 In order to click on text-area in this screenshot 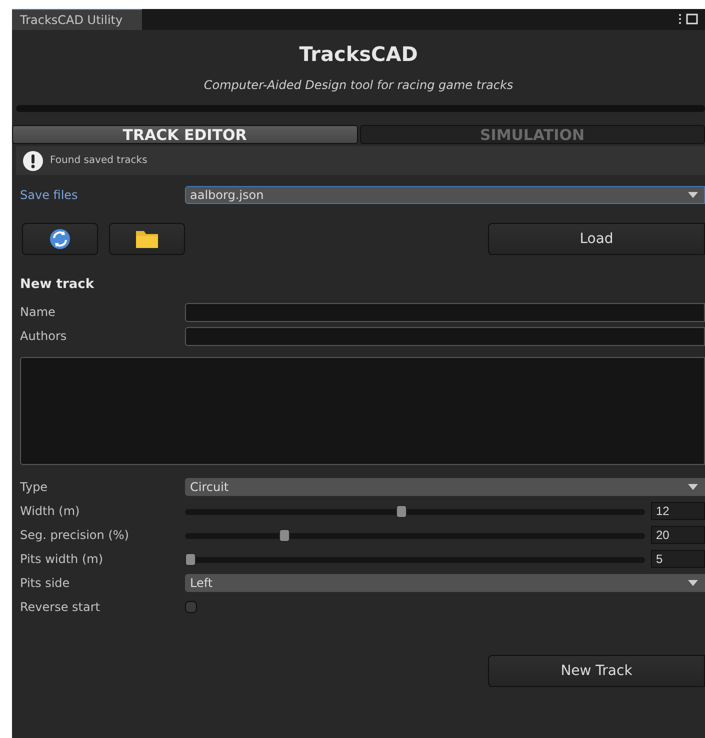, I will do `click(362, 411)`.